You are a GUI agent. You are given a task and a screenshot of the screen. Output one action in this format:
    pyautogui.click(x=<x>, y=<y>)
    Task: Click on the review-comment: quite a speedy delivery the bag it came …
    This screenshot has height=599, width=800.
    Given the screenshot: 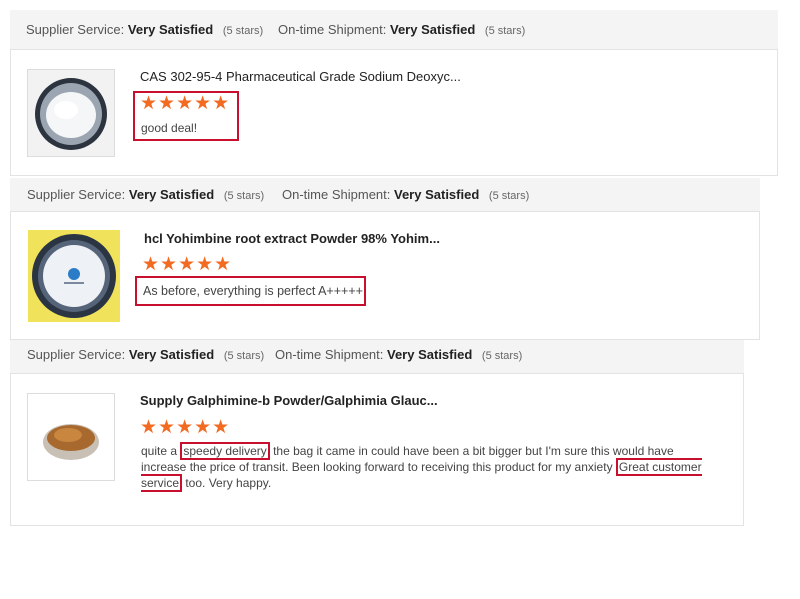 What is the action you would take?
    pyautogui.click(x=427, y=467)
    